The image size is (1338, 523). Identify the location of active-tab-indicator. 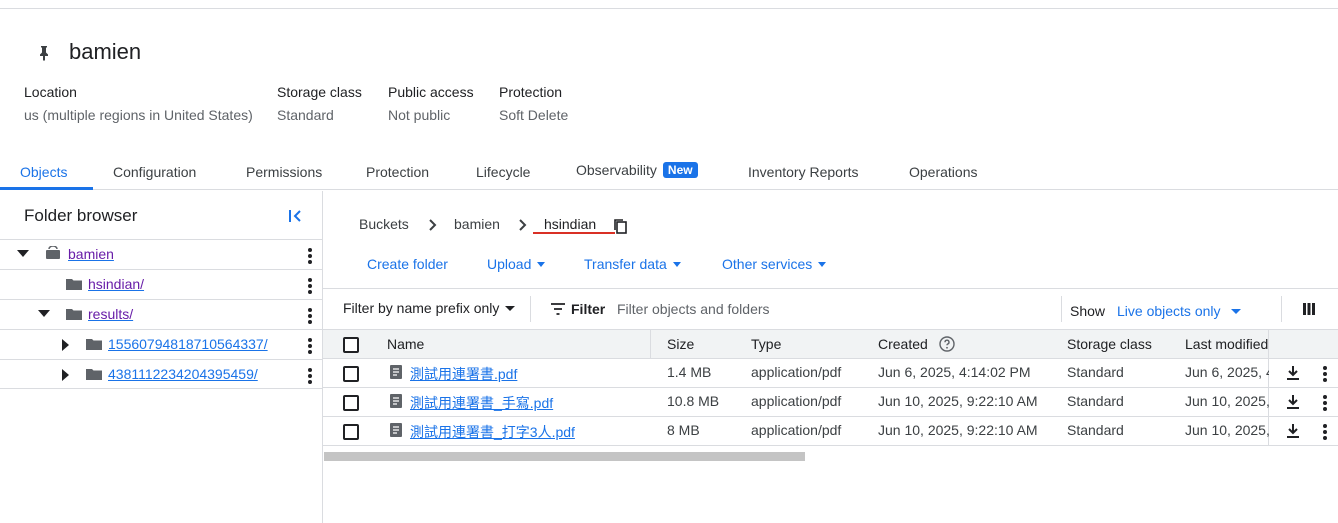
(46, 188).